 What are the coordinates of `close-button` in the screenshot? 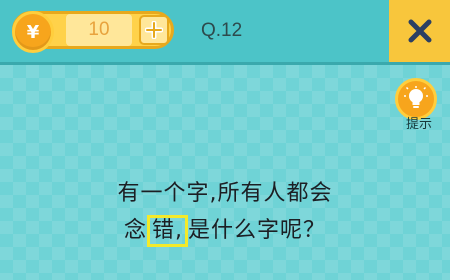 It's located at (419, 31).